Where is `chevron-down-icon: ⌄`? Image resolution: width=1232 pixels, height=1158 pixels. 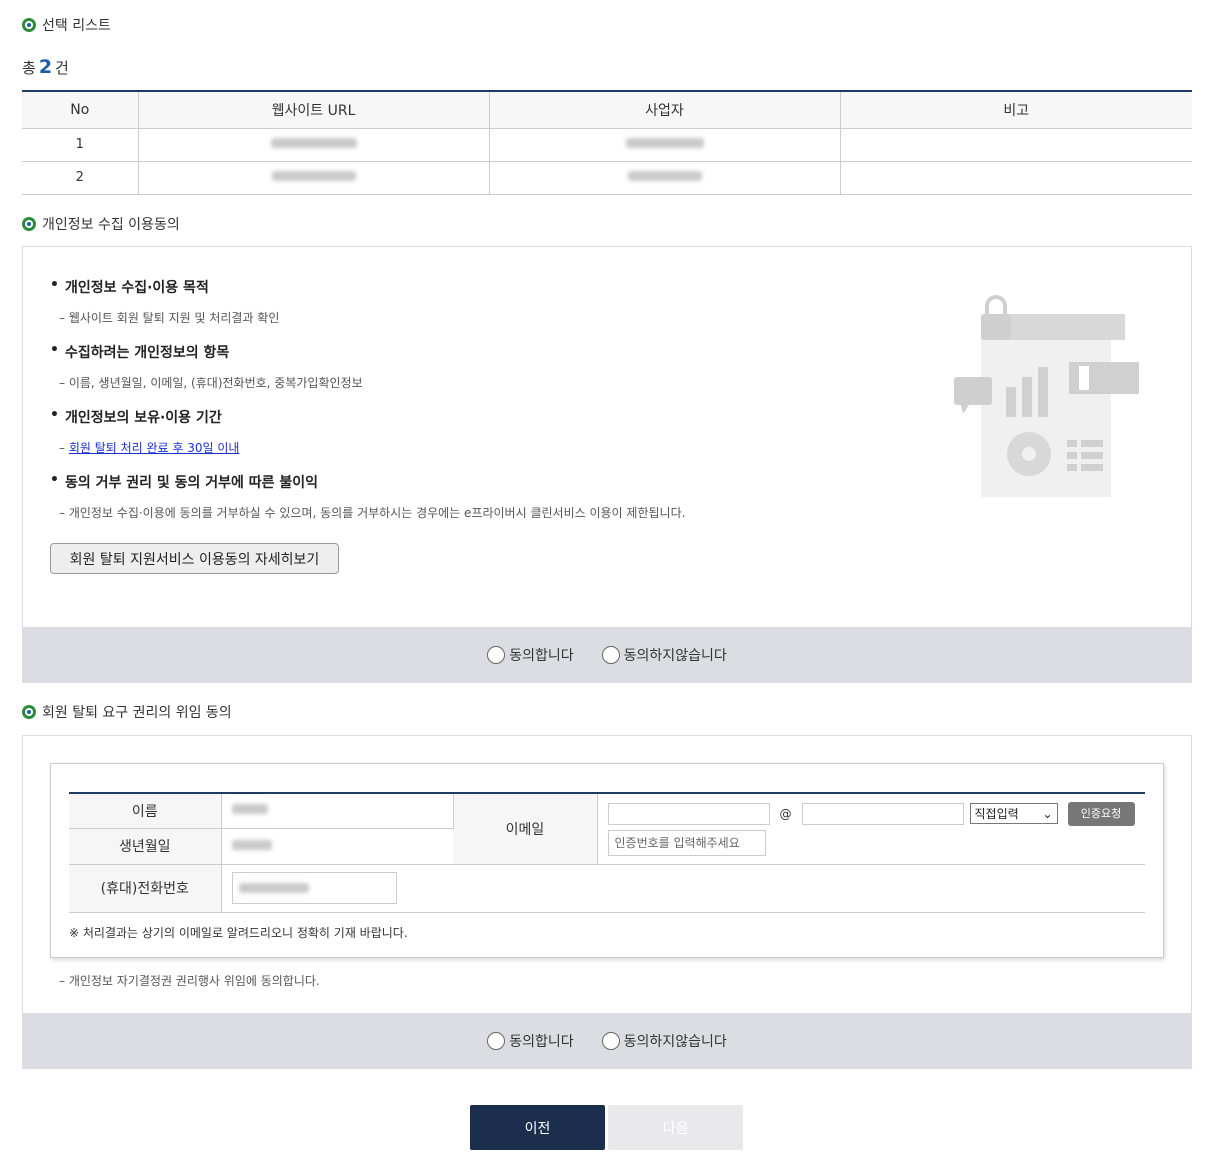 chevron-down-icon: ⌄ is located at coordinates (1047, 813).